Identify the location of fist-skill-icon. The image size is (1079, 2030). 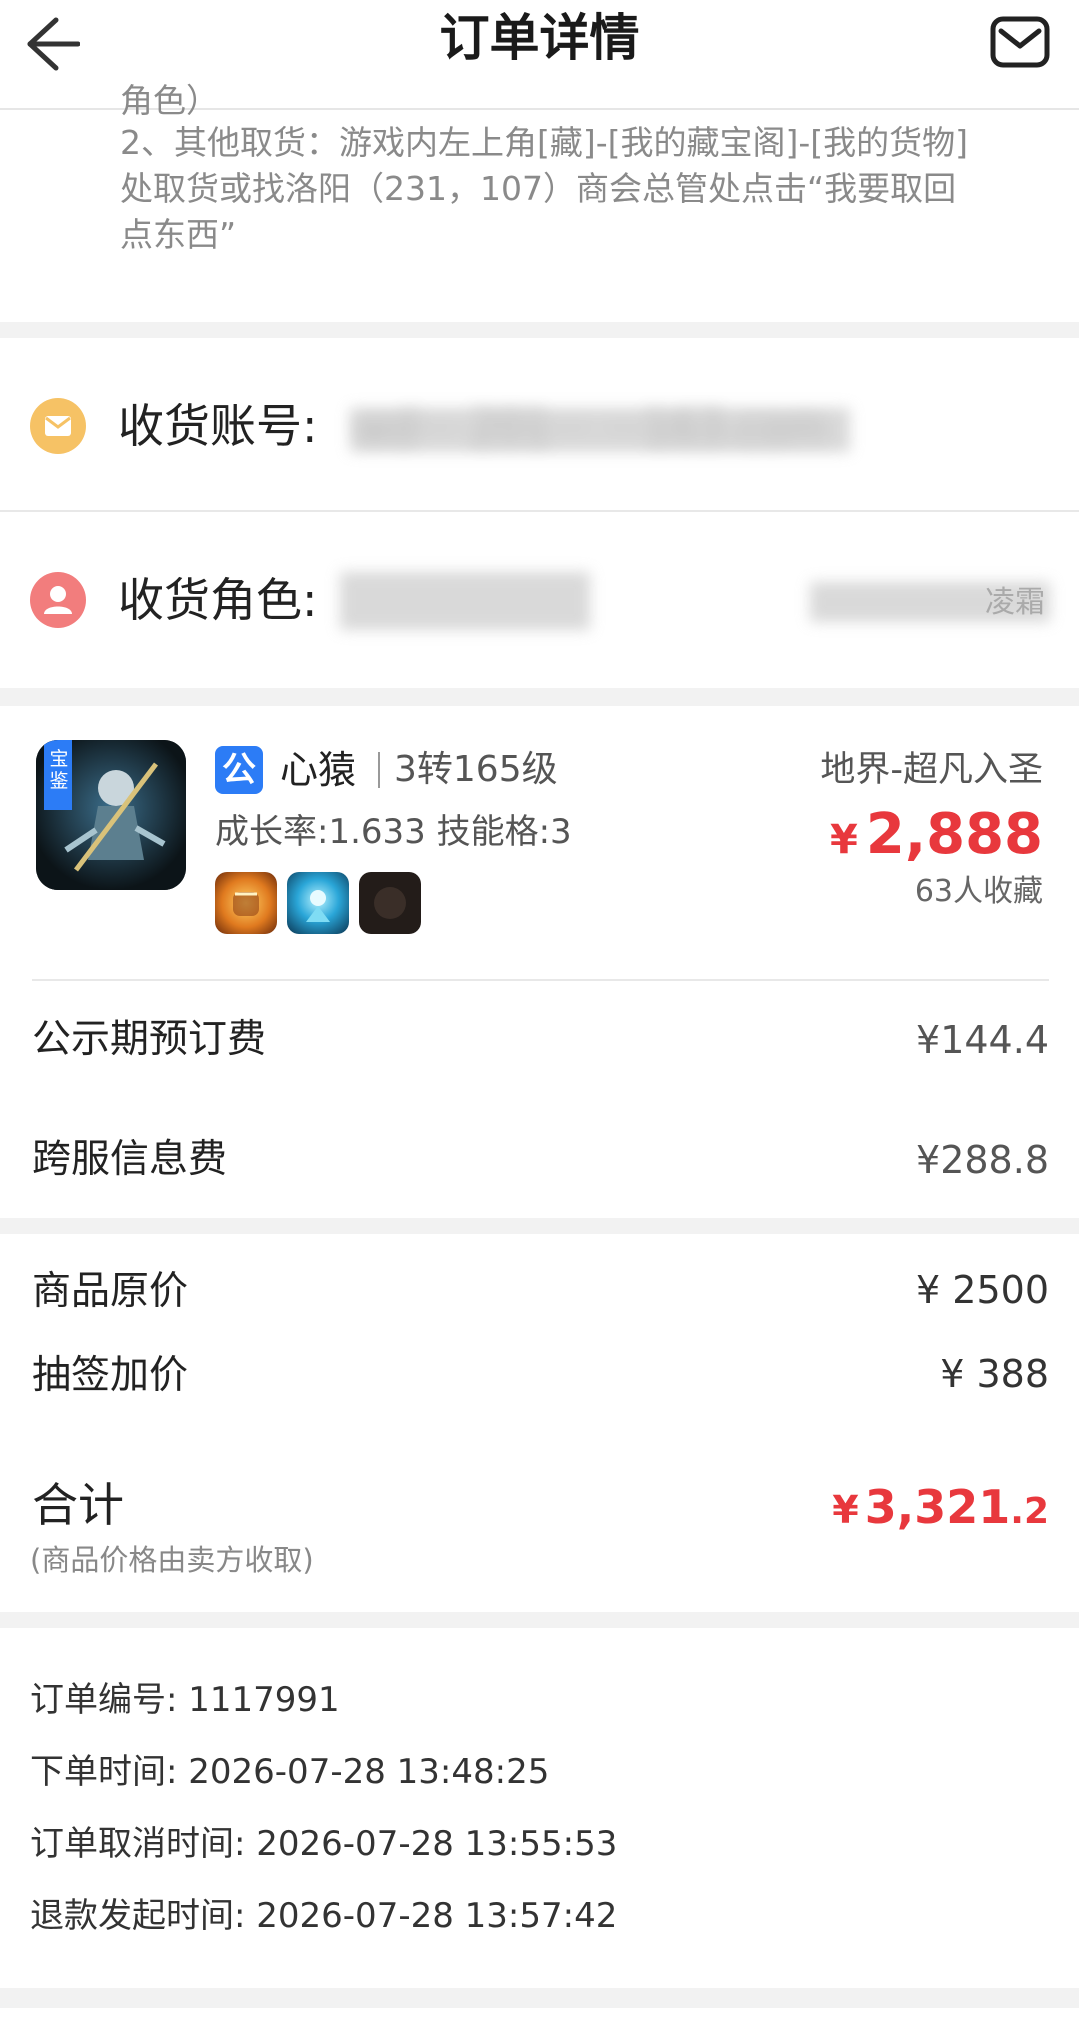
(246, 903).